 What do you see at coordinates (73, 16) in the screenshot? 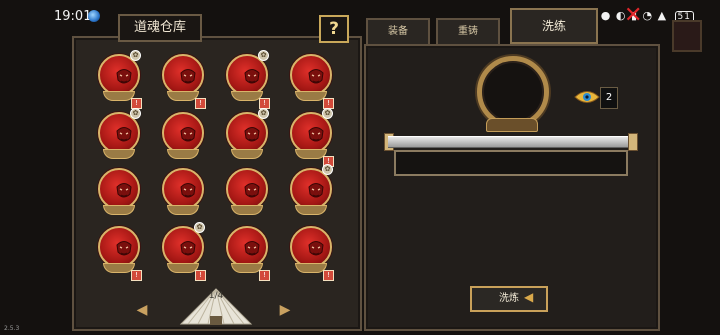
I see `status-time: 19:01` at bounding box center [73, 16].